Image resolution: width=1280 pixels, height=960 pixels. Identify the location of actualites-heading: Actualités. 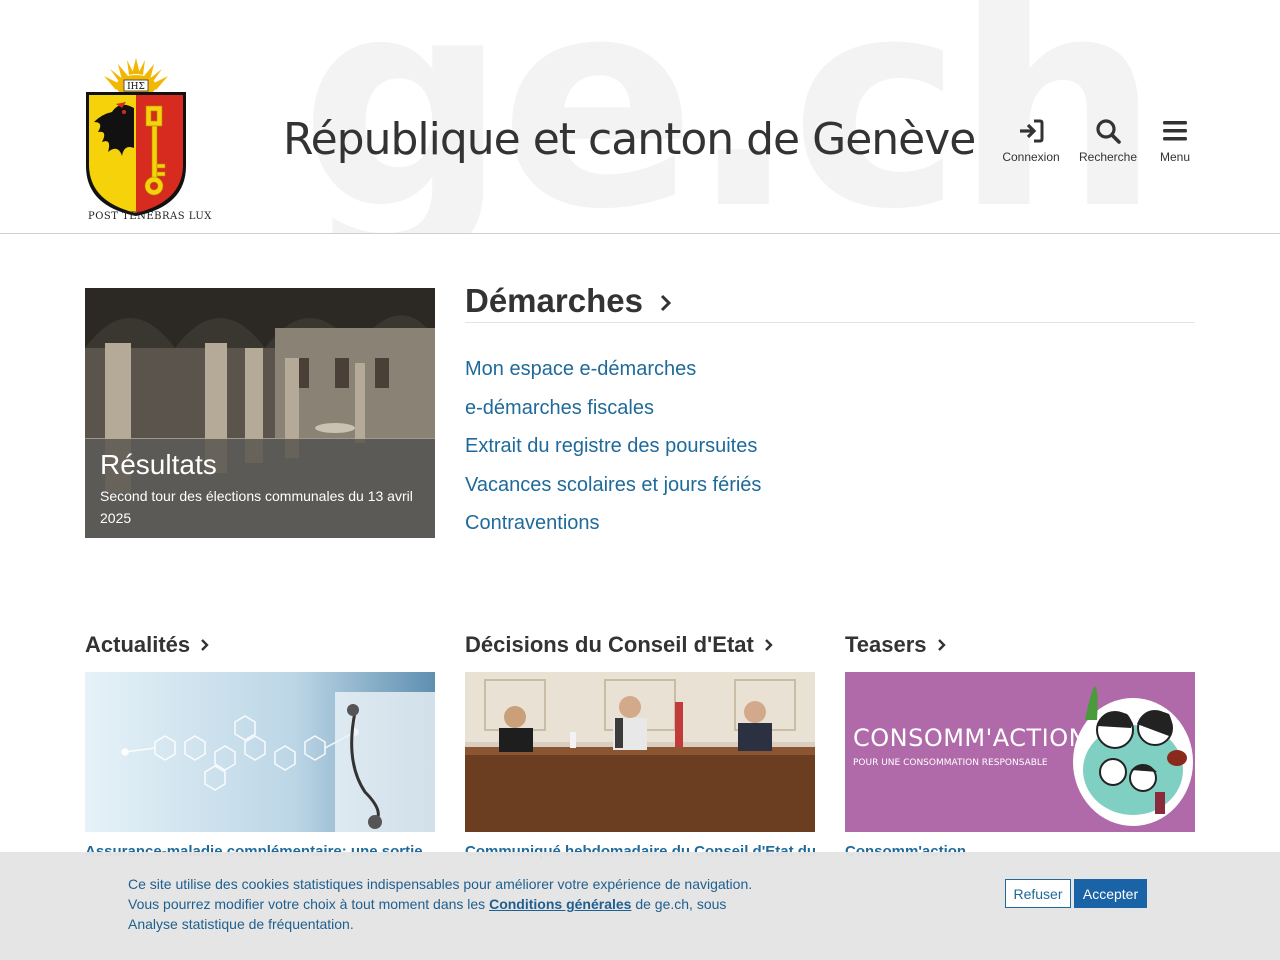
(148, 645).